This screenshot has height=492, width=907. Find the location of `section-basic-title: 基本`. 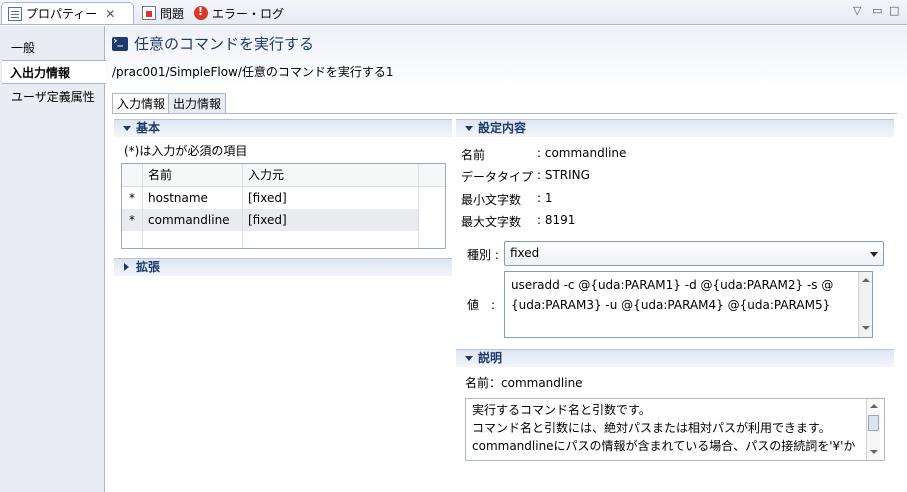

section-basic-title: 基本 is located at coordinates (148, 128).